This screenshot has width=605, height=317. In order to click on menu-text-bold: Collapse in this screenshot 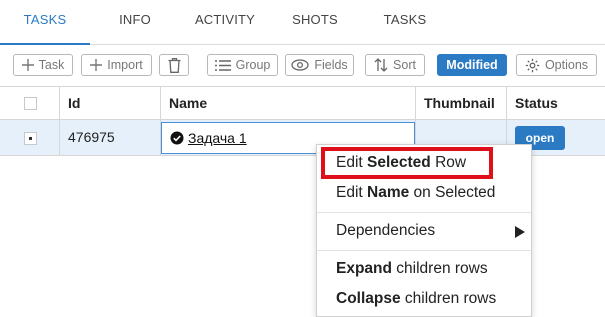, I will do `click(368, 298)`.